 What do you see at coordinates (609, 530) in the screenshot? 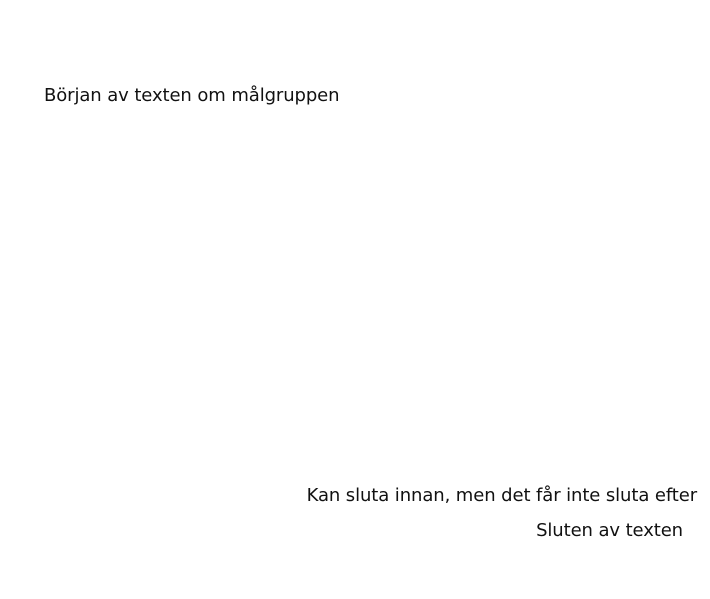
I see `text-end: Sluten av texten` at bounding box center [609, 530].